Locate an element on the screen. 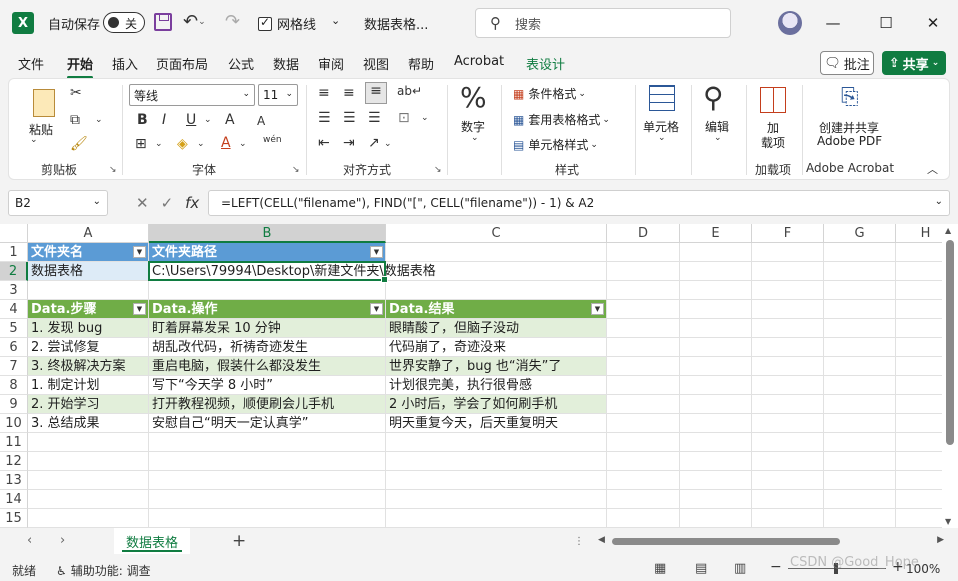 The width and height of the screenshot is (958, 581). share-button: ⇪ 共享 ⌄ is located at coordinates (914, 63).